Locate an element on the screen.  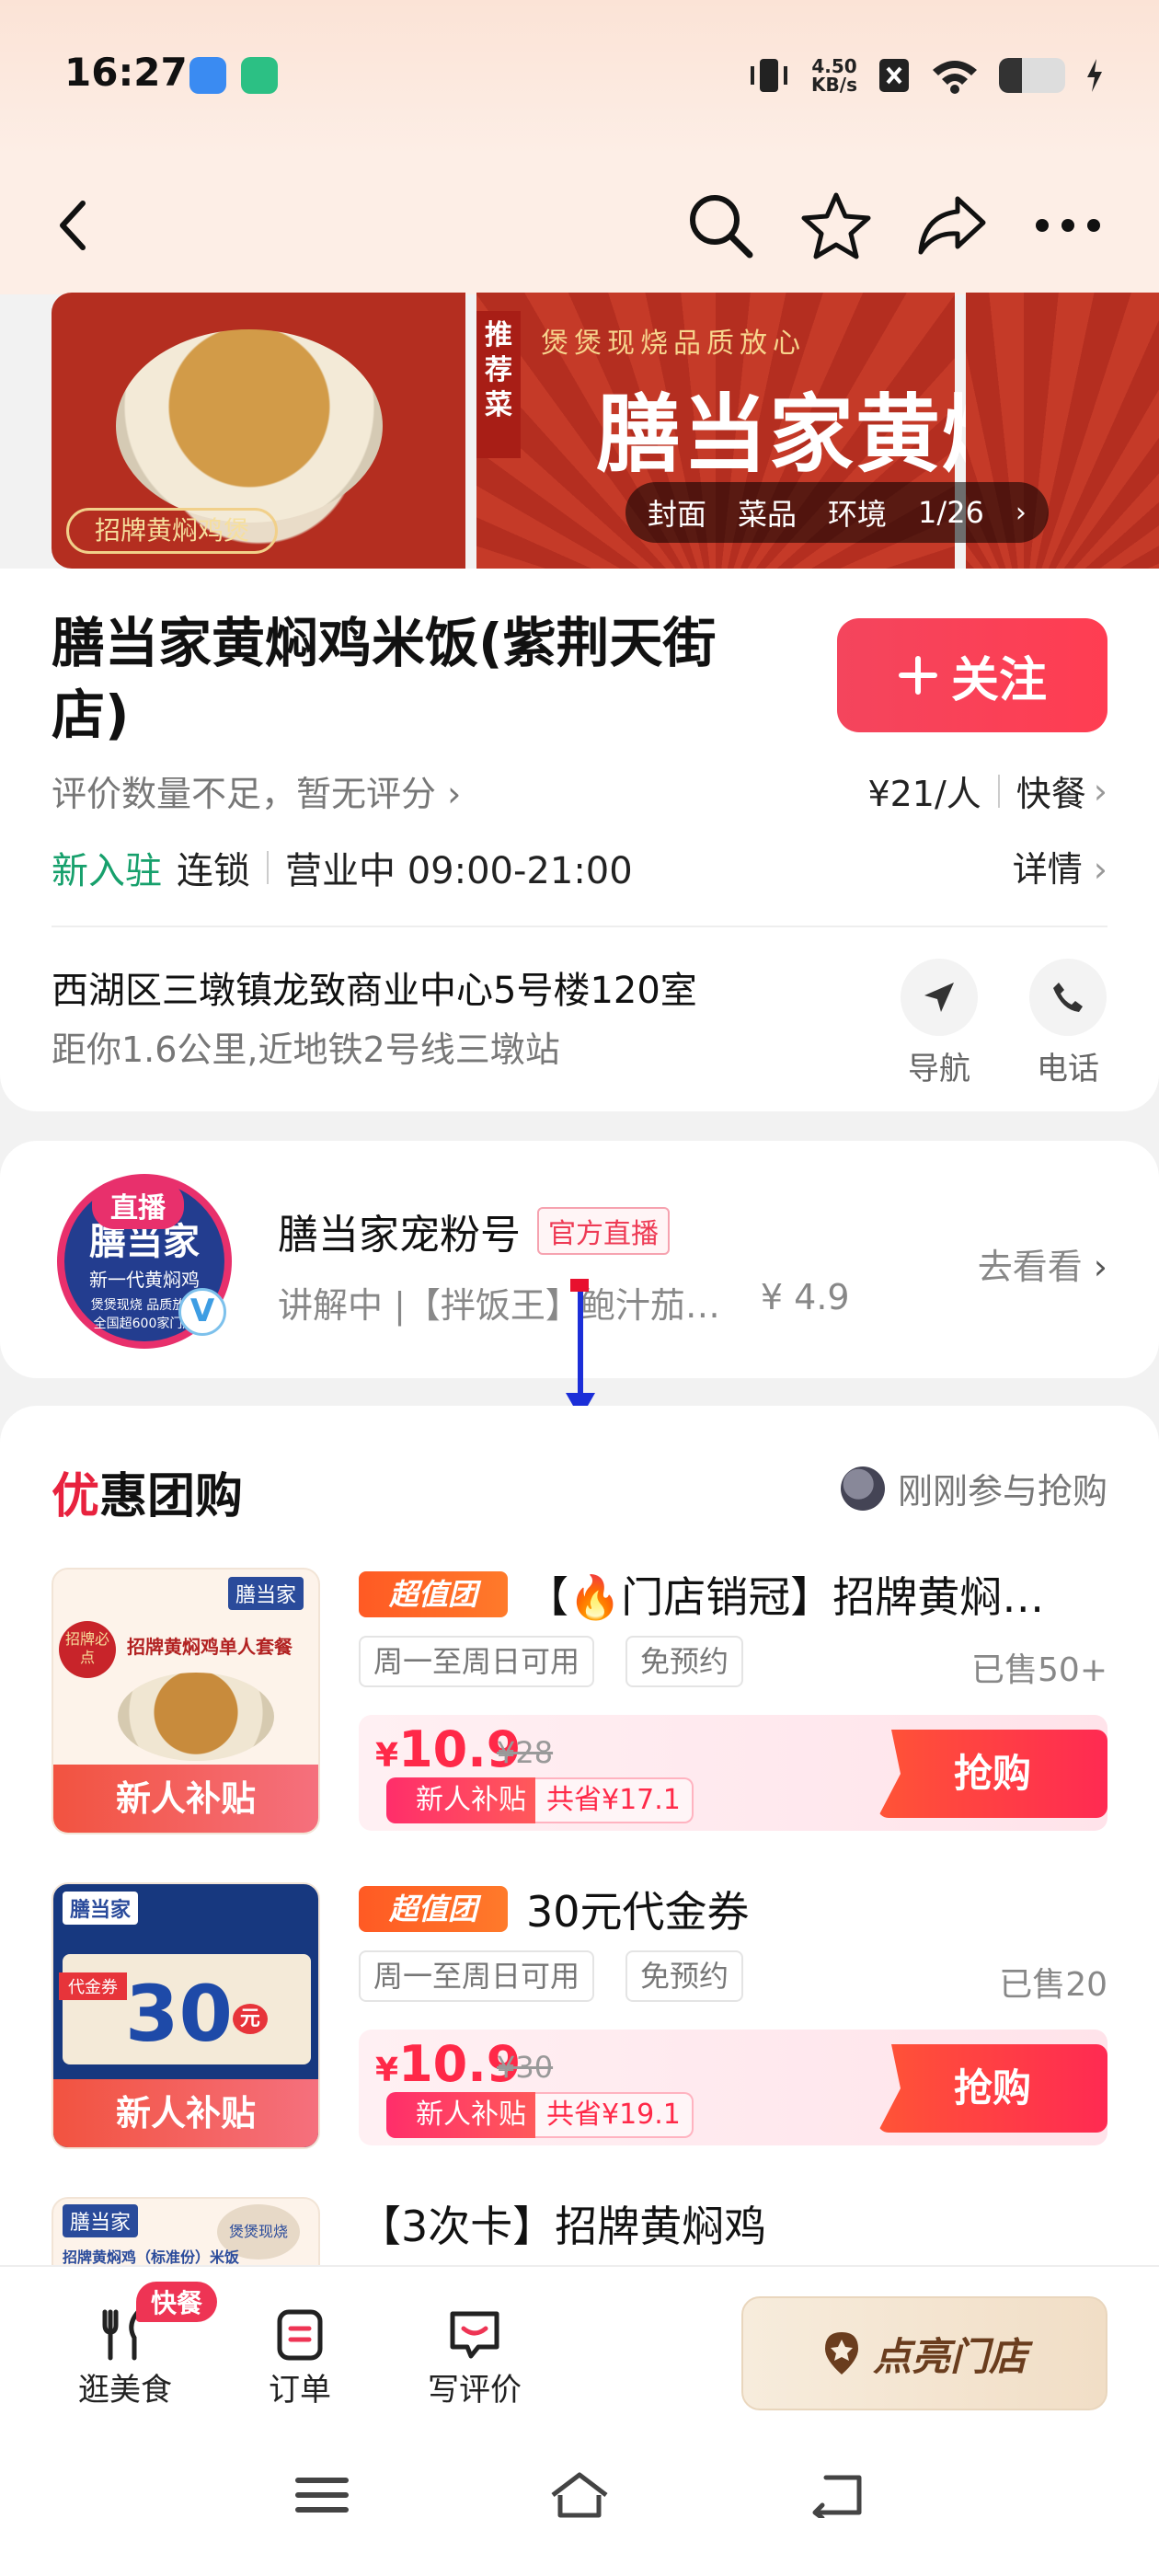
gallery-counter: 1/26 is located at coordinates (951, 512).